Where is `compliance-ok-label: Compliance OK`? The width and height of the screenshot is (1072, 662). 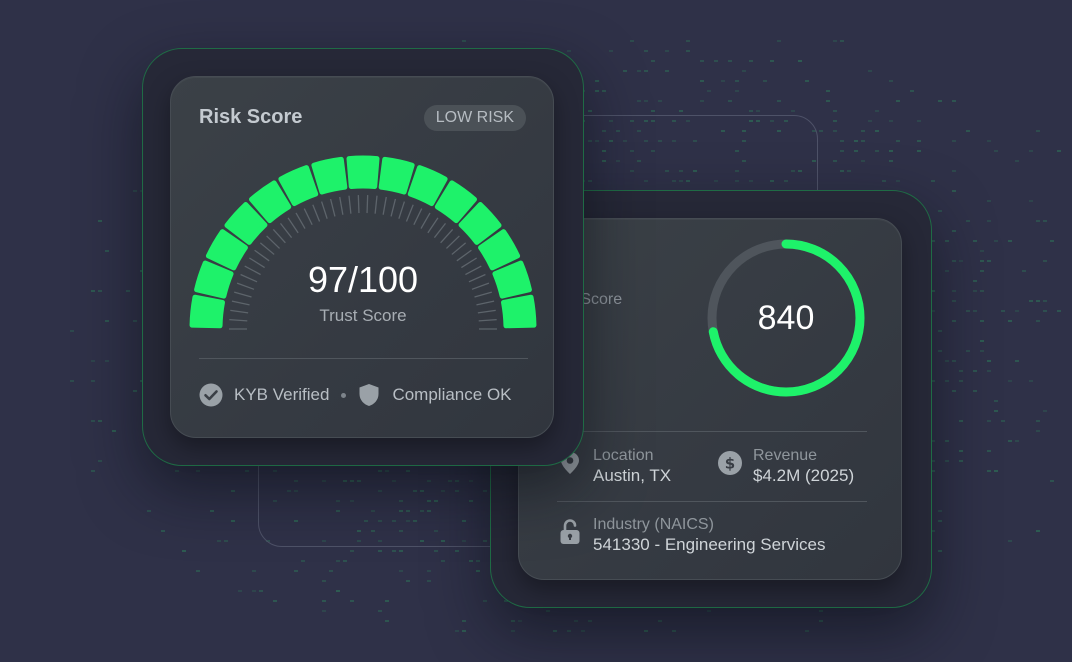
compliance-ok-label: Compliance OK is located at coordinates (452, 394).